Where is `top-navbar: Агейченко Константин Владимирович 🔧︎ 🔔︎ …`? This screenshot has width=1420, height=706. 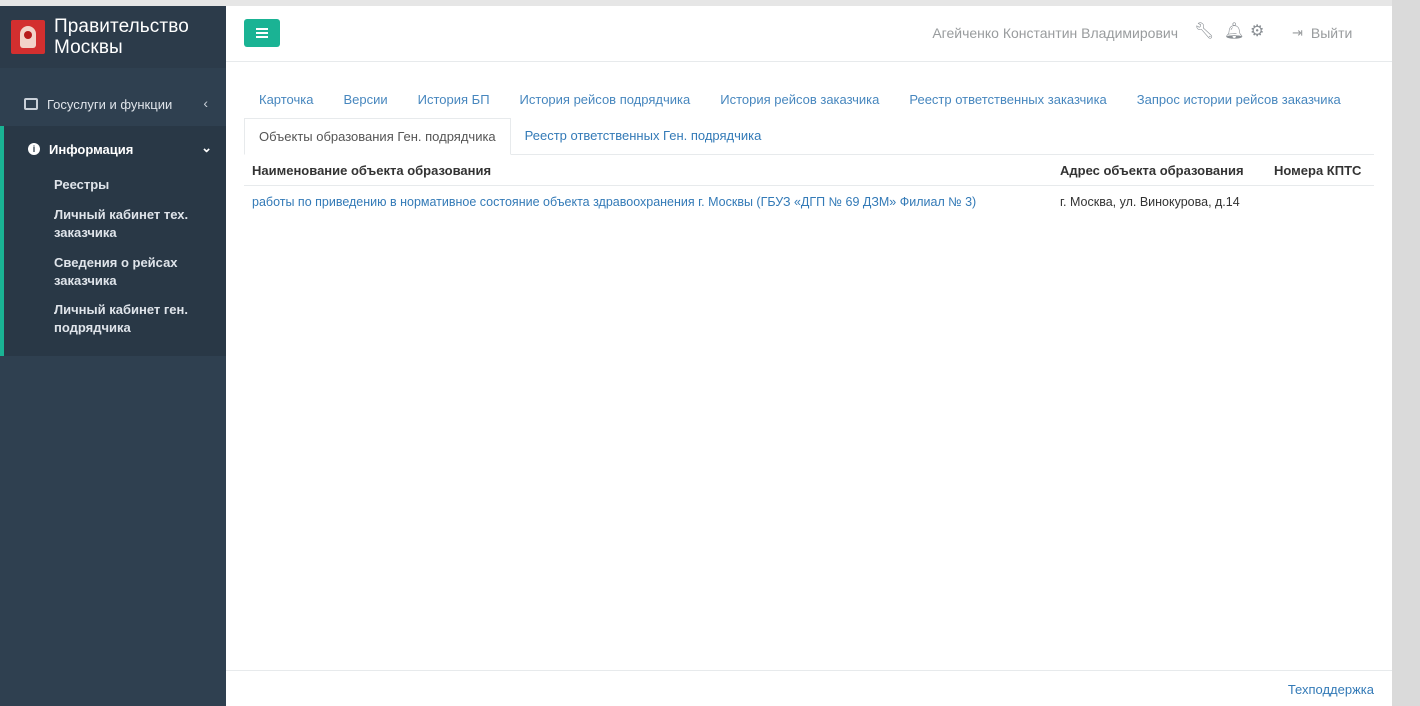 top-navbar: Агейченко Константин Владимирович 🔧︎ 🔔︎ … is located at coordinates (809, 34).